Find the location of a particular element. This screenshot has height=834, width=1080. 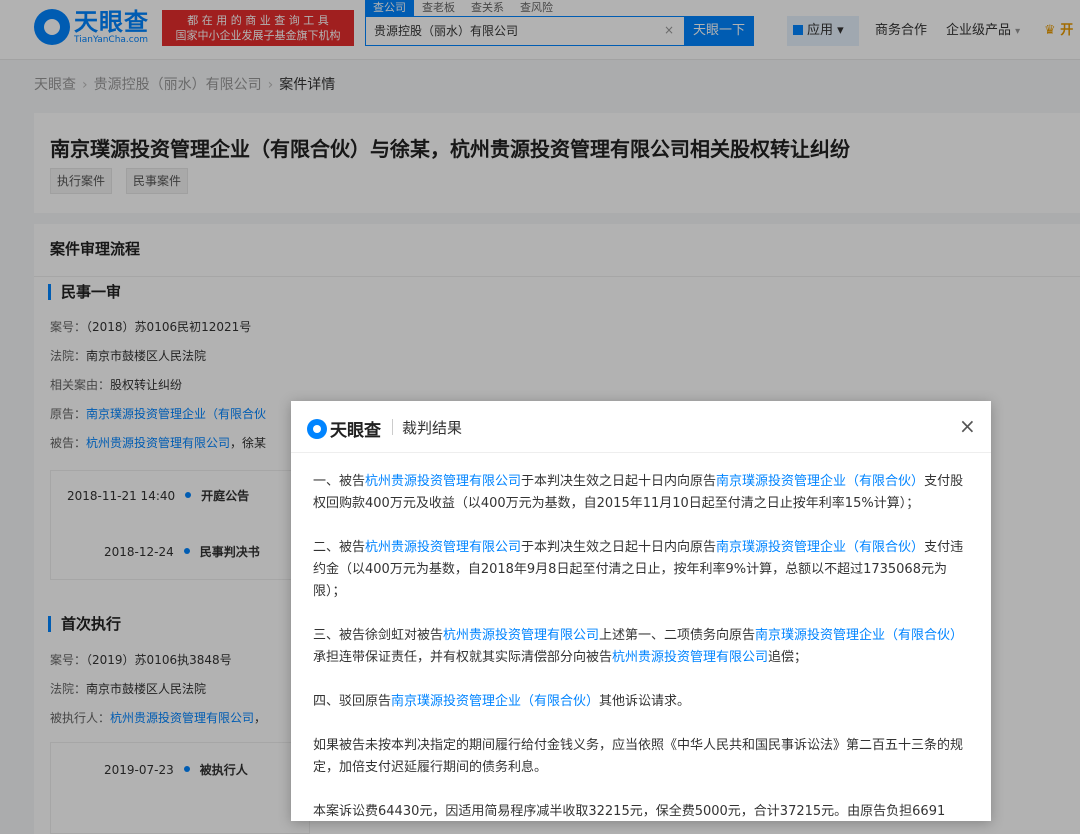

modal-header: 天眼查 裁判结果 × is located at coordinates (641, 427).